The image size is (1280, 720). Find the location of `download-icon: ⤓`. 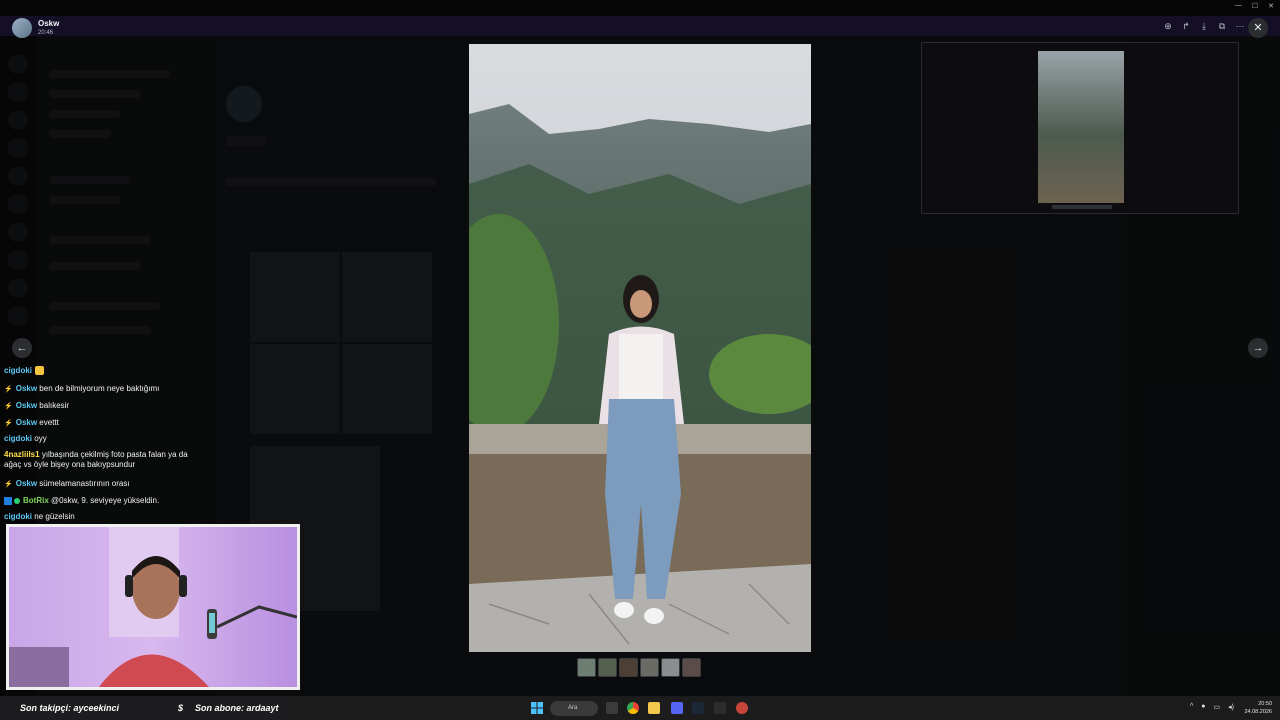

download-icon: ⤓ is located at coordinates (1204, 26).